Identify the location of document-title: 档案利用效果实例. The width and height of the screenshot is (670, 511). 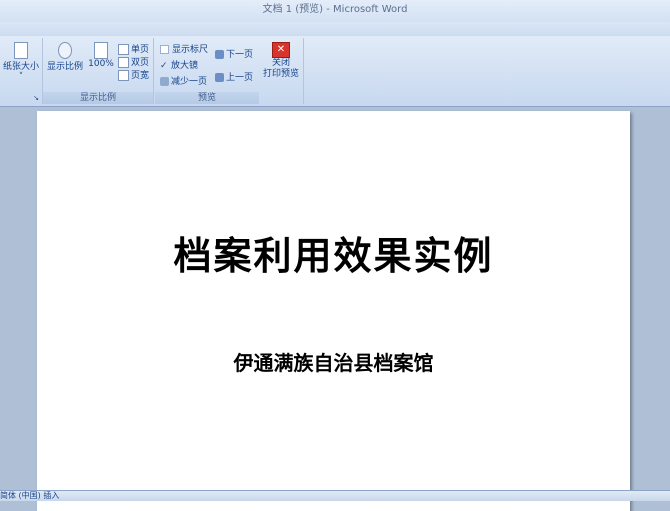
(333, 256).